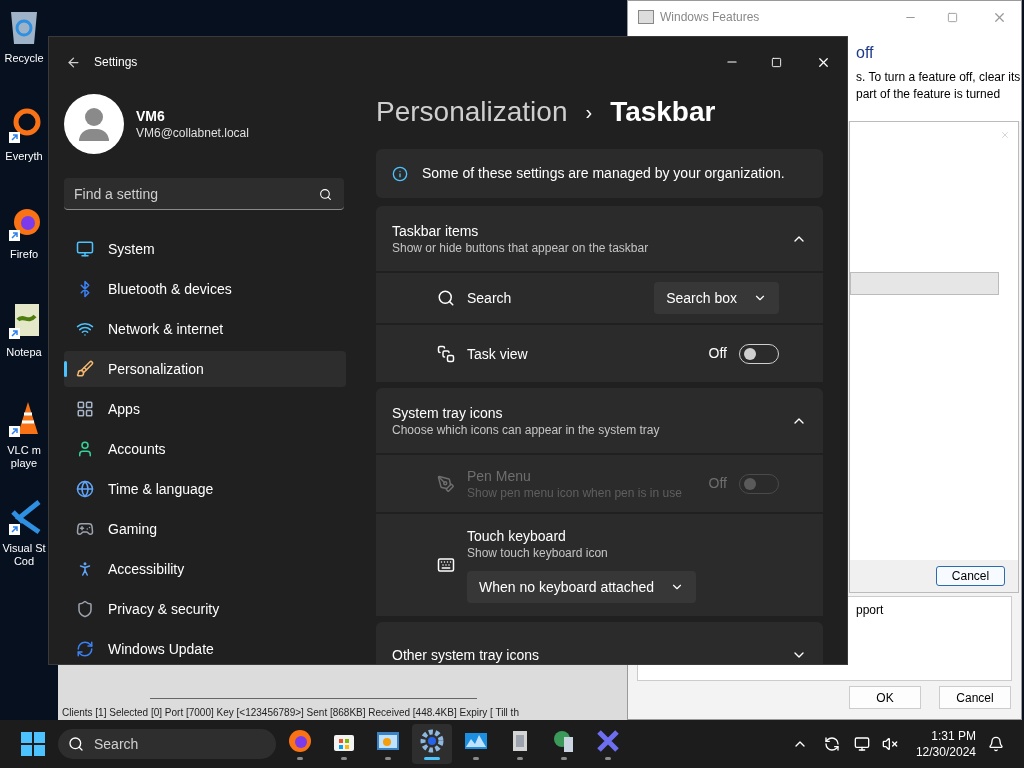  I want to click on display-icon, so click(85, 249).